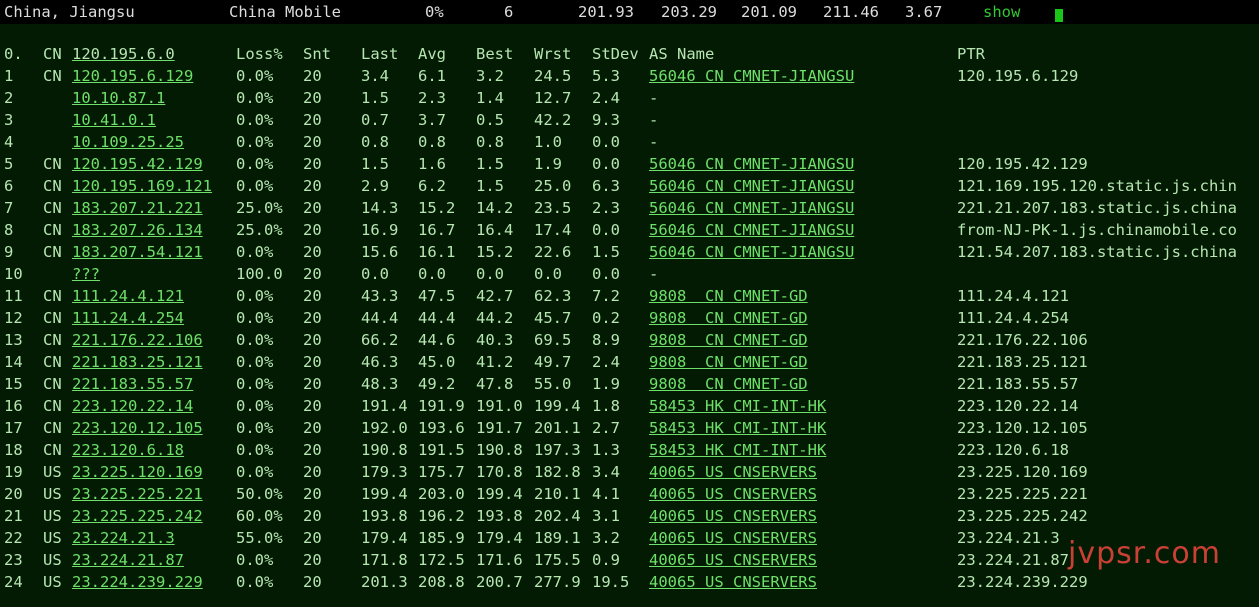  What do you see at coordinates (137, 164) in the screenshot?
I see `host-link: 120.195.42.129` at bounding box center [137, 164].